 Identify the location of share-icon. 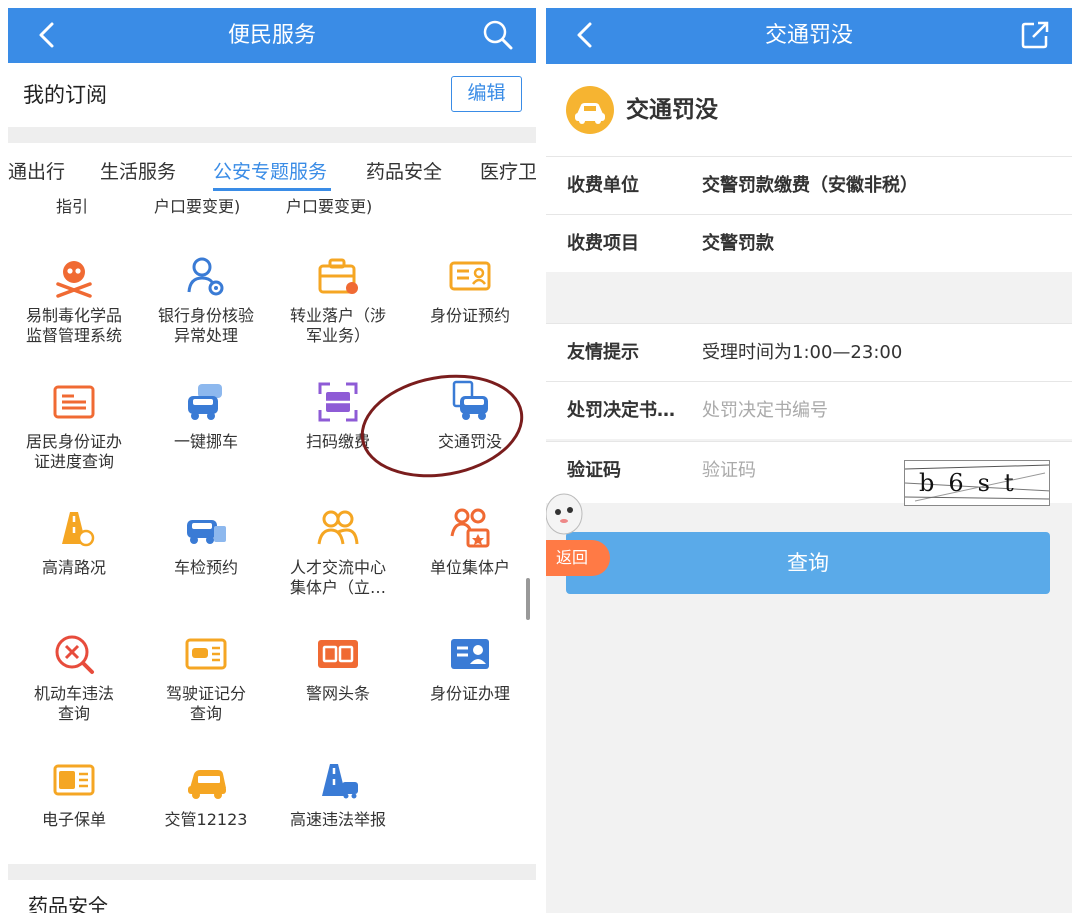
(1035, 35).